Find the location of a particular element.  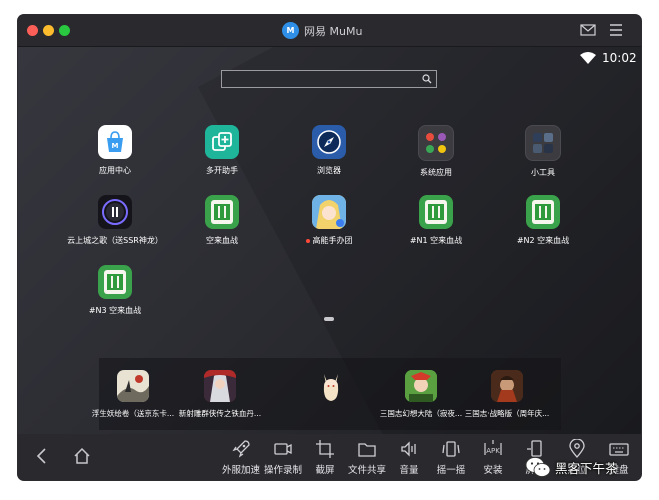

tool-file-share: 文件共享 is located at coordinates (367, 457).